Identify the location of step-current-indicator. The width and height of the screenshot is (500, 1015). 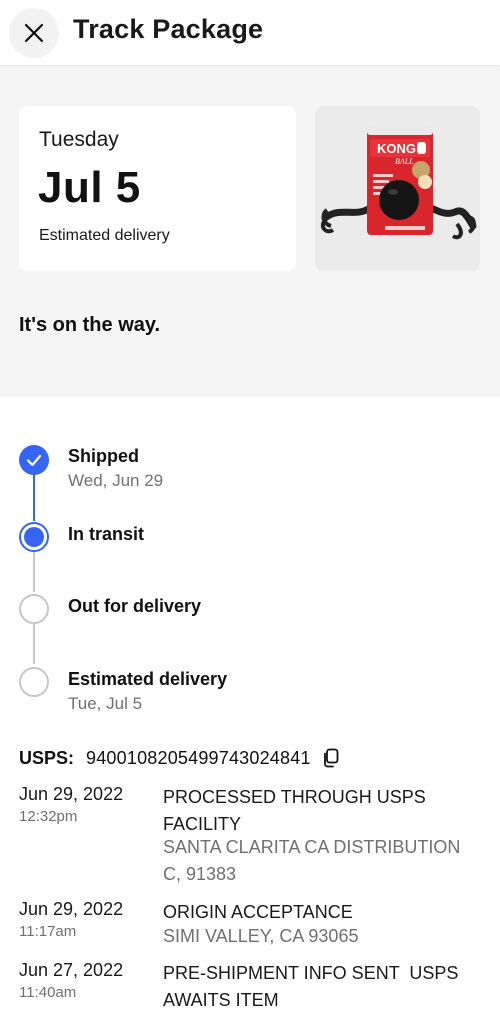
(34, 537).